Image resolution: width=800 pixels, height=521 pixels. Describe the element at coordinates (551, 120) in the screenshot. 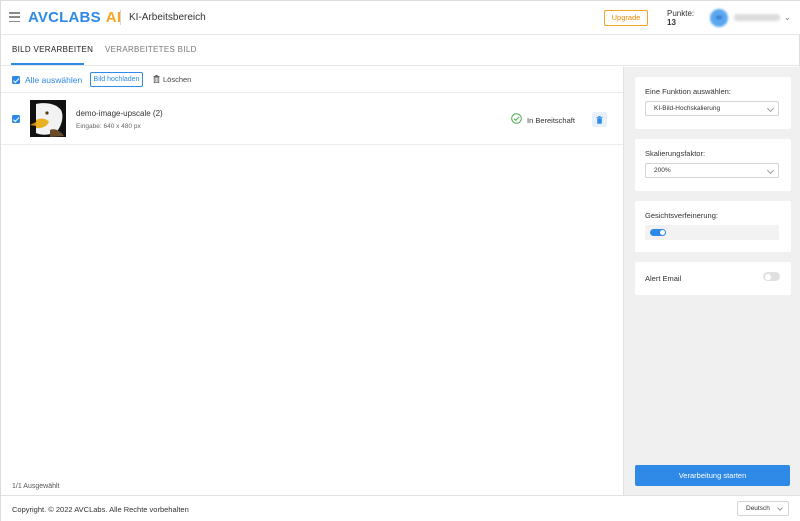

I see `status-label: In Bereitschaft` at that location.